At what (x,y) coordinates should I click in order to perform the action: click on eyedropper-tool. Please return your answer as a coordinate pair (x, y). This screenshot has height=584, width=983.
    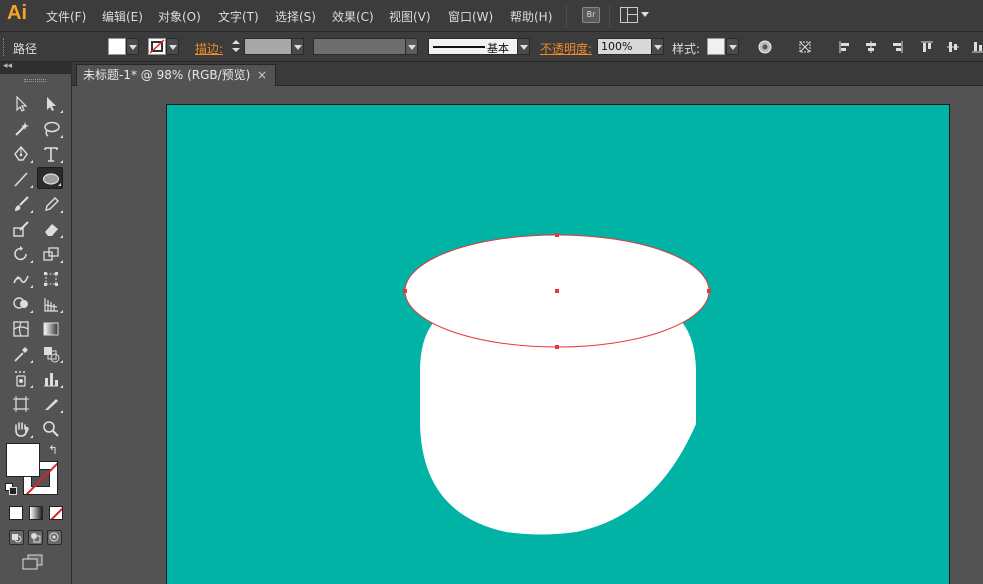
    Looking at the image, I should click on (21, 354).